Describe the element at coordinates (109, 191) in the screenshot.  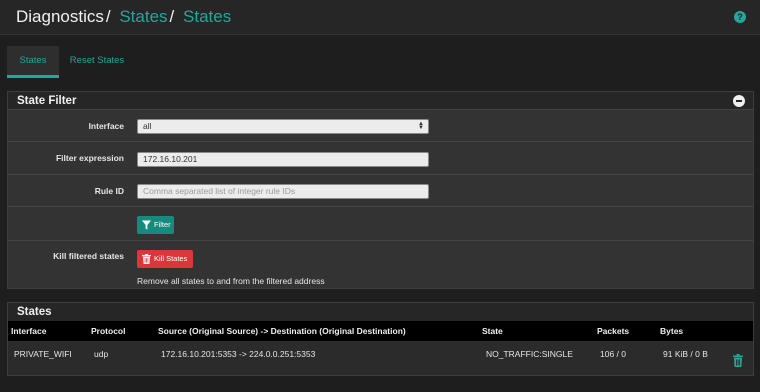
I see `rule-id-label: Rule ID` at that location.